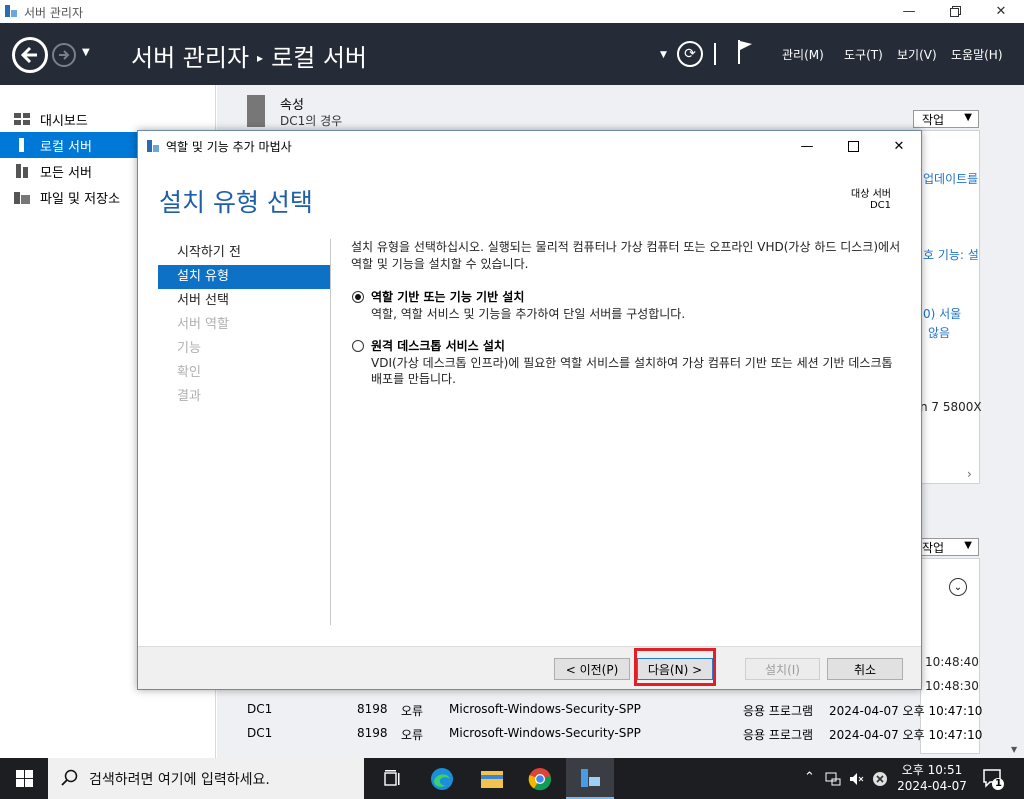 This screenshot has width=1024, height=799. What do you see at coordinates (229, 147) in the screenshot?
I see `dialog-title: 역할 및 기능 추가 마법사` at bounding box center [229, 147].